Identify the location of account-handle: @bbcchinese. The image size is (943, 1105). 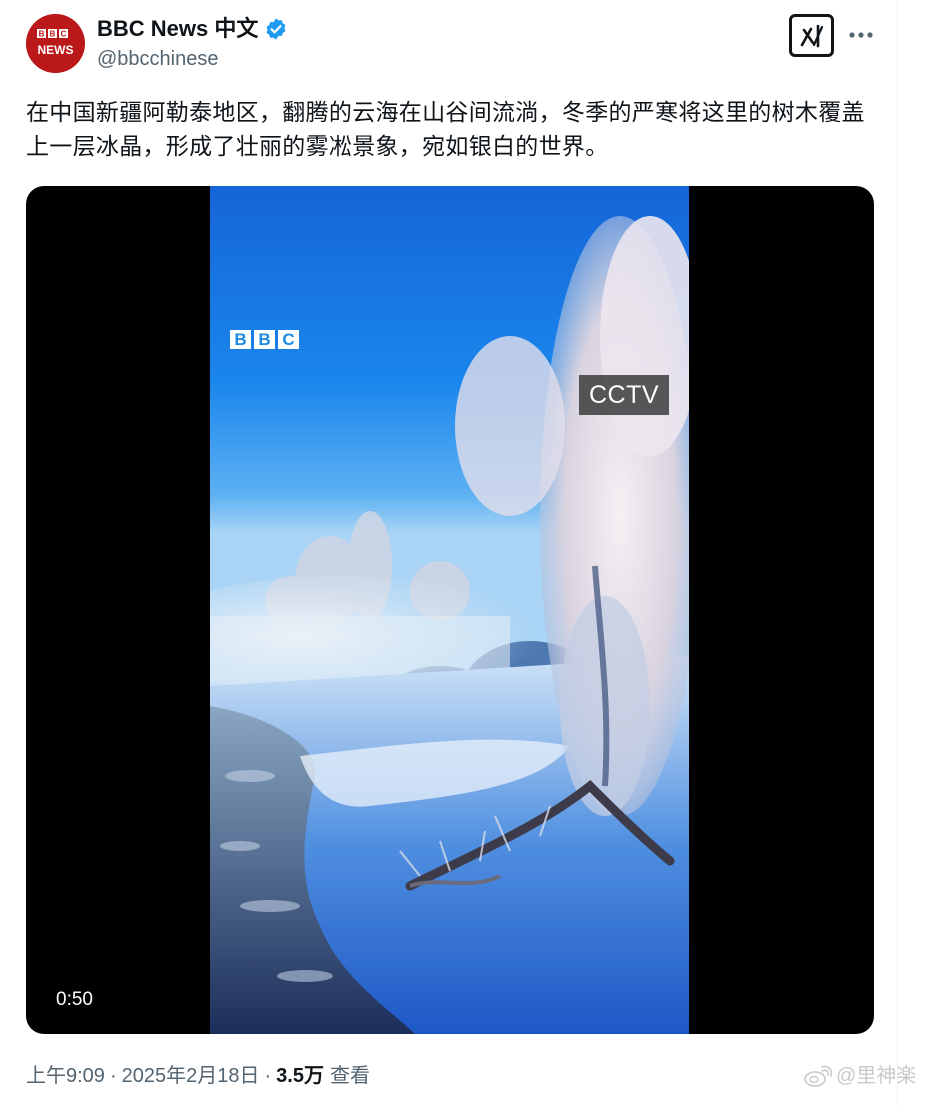
(157, 59).